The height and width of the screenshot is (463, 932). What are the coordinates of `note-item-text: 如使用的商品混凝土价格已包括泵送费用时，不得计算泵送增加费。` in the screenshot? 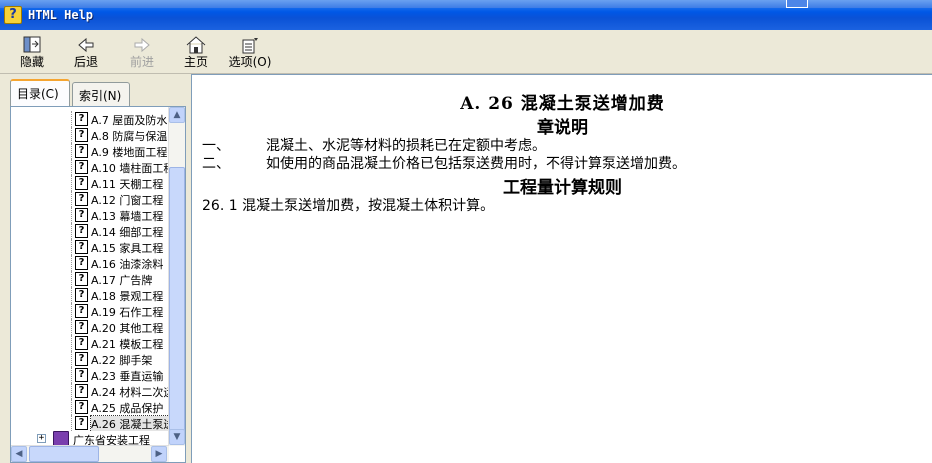 It's located at (476, 164).